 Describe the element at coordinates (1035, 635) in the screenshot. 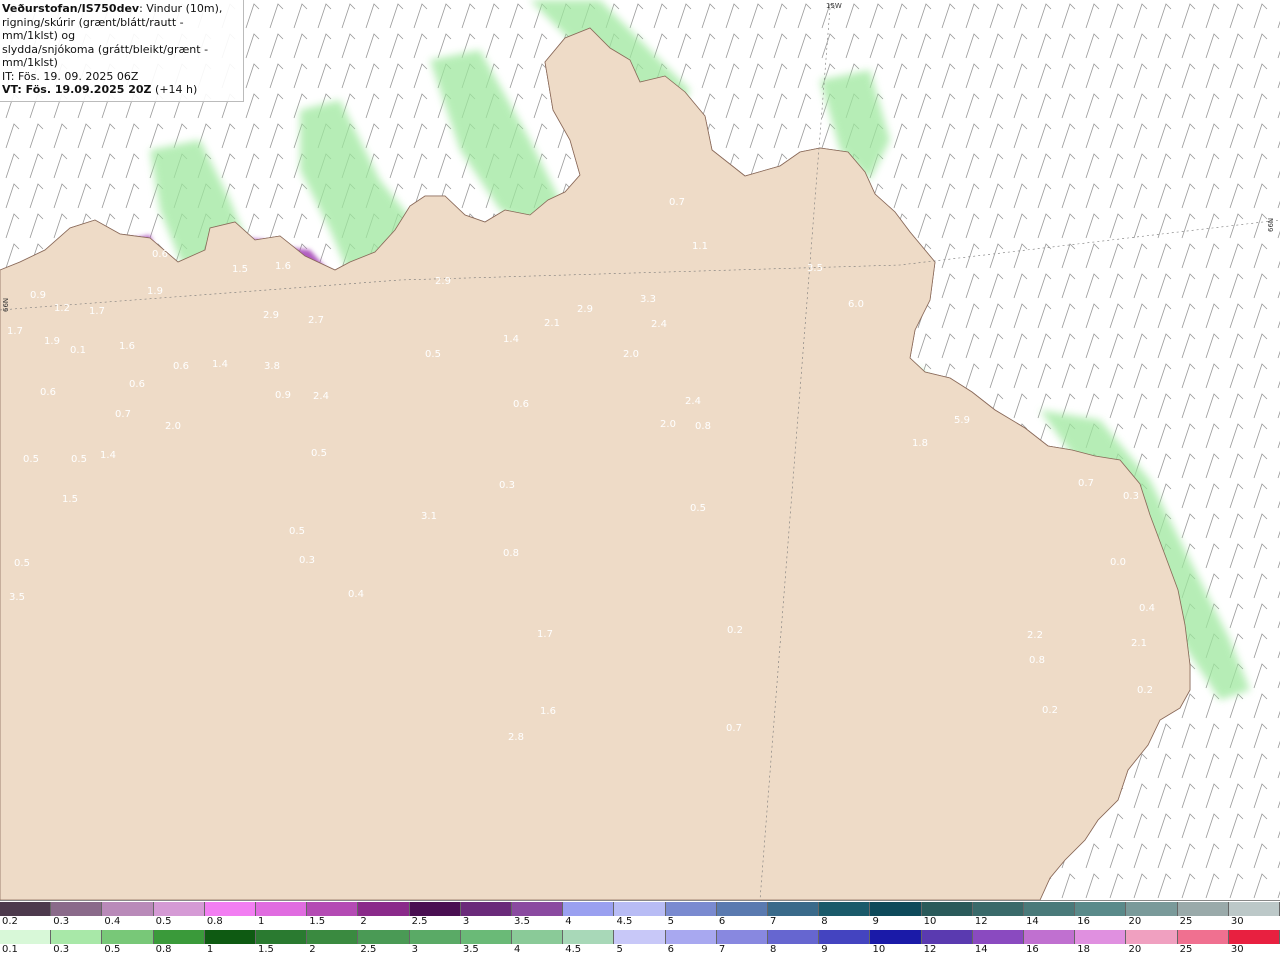

I see `precip-value-label: 2.2` at that location.